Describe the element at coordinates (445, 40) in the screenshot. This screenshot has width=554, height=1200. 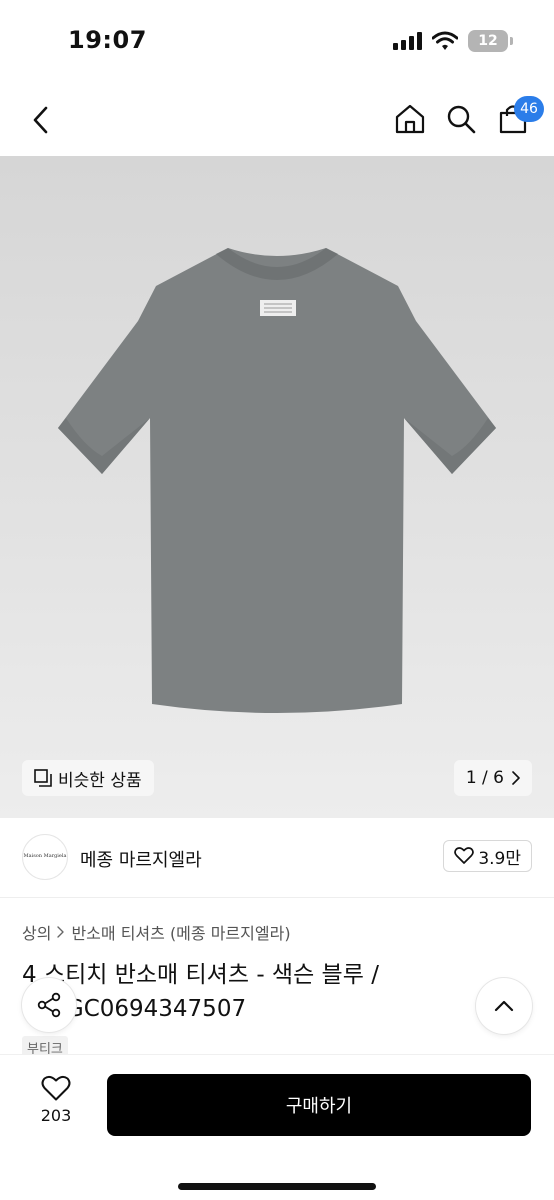
I see `wifi-icon` at that location.